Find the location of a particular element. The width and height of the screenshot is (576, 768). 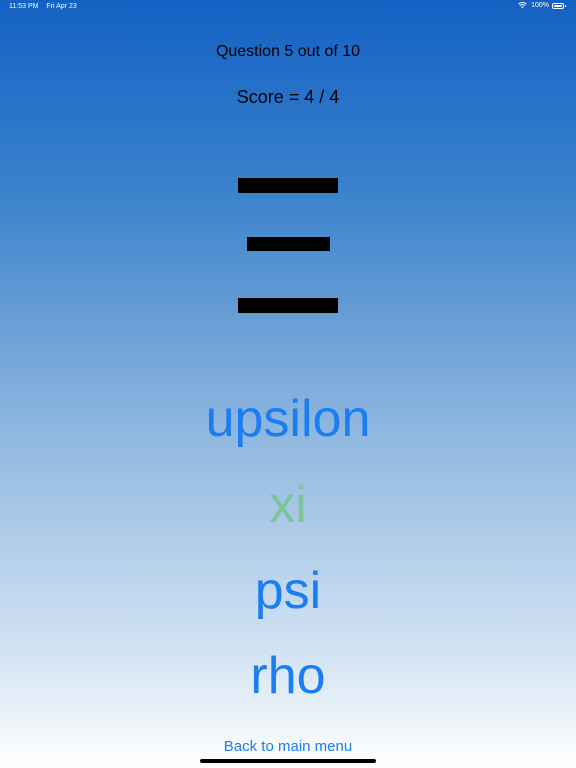

back-to-main-menu-link: Back to main menu is located at coordinates (288, 746).